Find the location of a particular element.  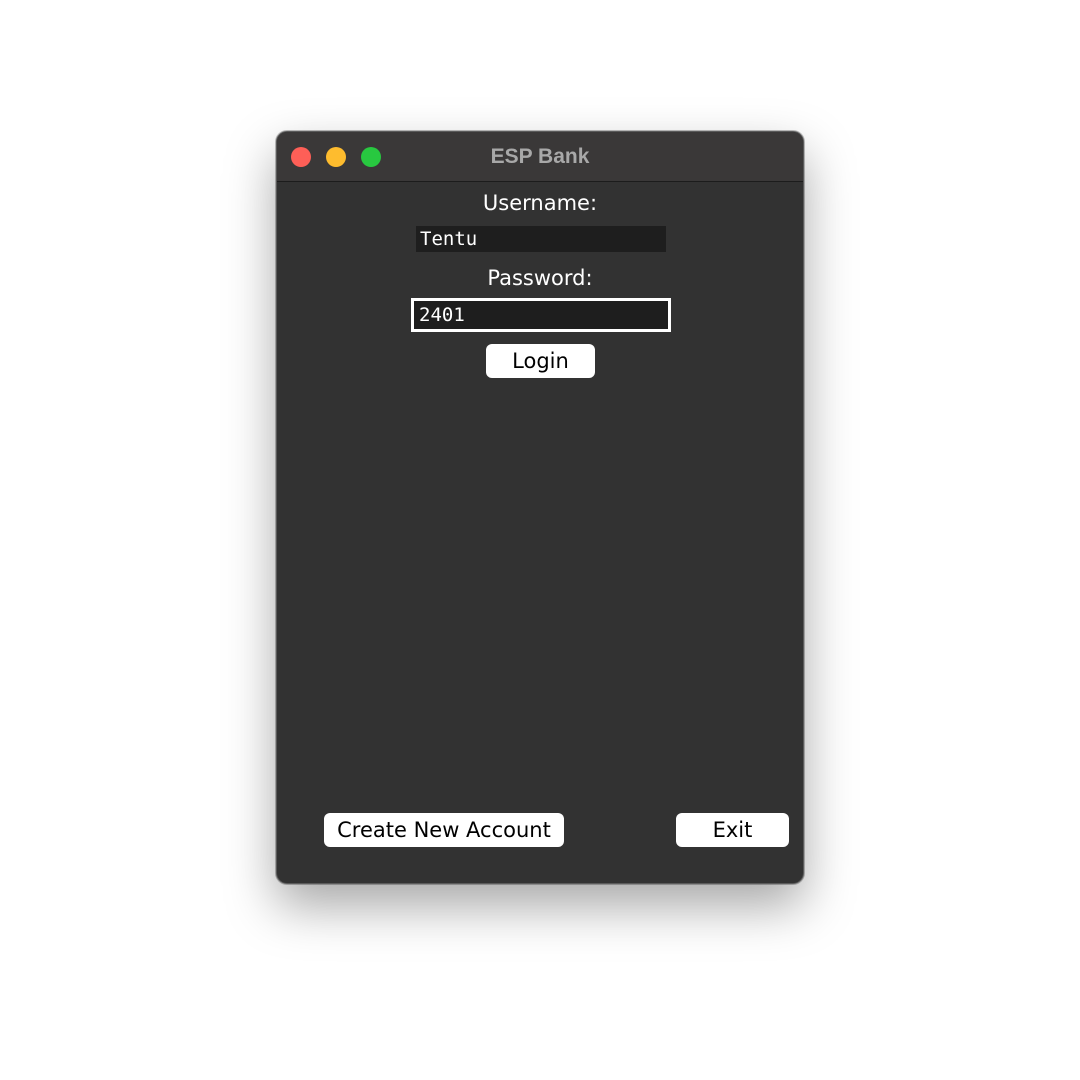

exit-button: Exit is located at coordinates (732, 830).